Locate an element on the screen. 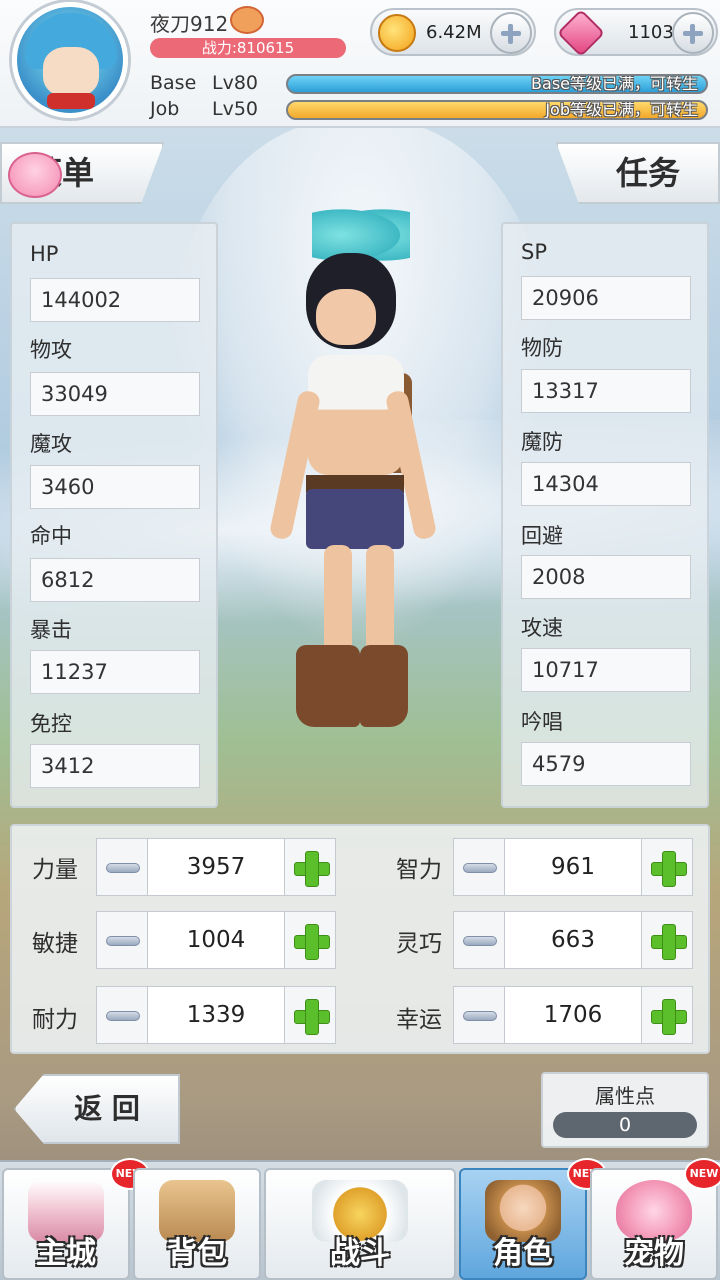 This screenshot has width=720, height=1280. job-label: Job is located at coordinates (165, 109).